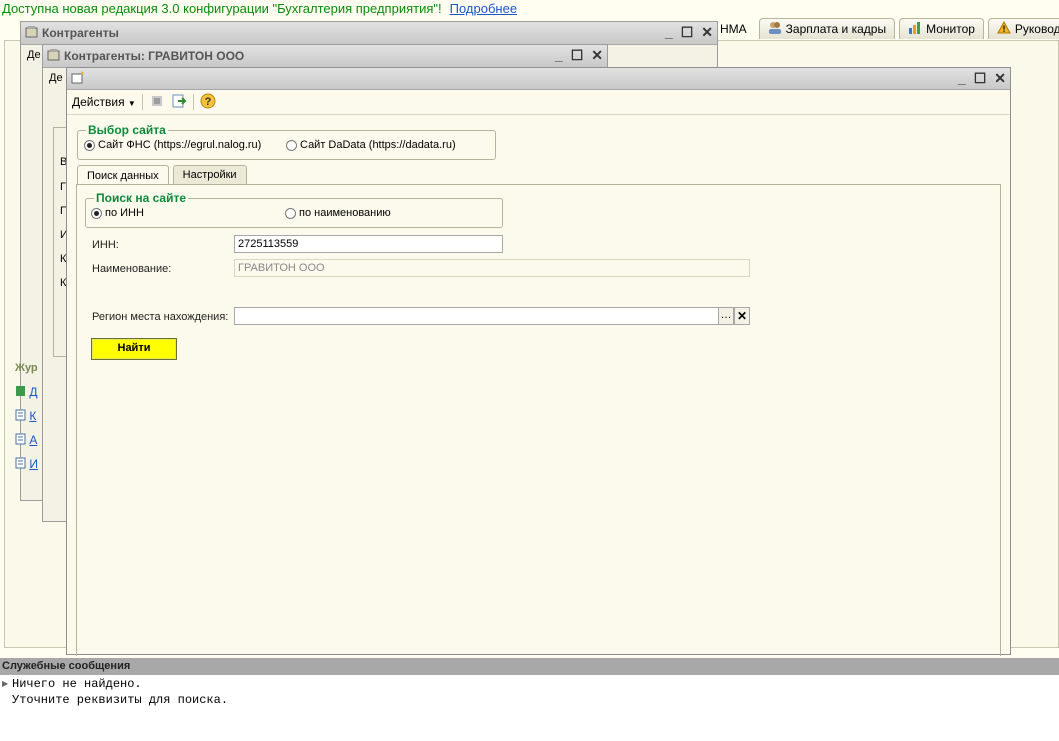 This screenshot has height=741, width=1059. I want to click on actions-menu: Действия ▼, so click(104, 102).